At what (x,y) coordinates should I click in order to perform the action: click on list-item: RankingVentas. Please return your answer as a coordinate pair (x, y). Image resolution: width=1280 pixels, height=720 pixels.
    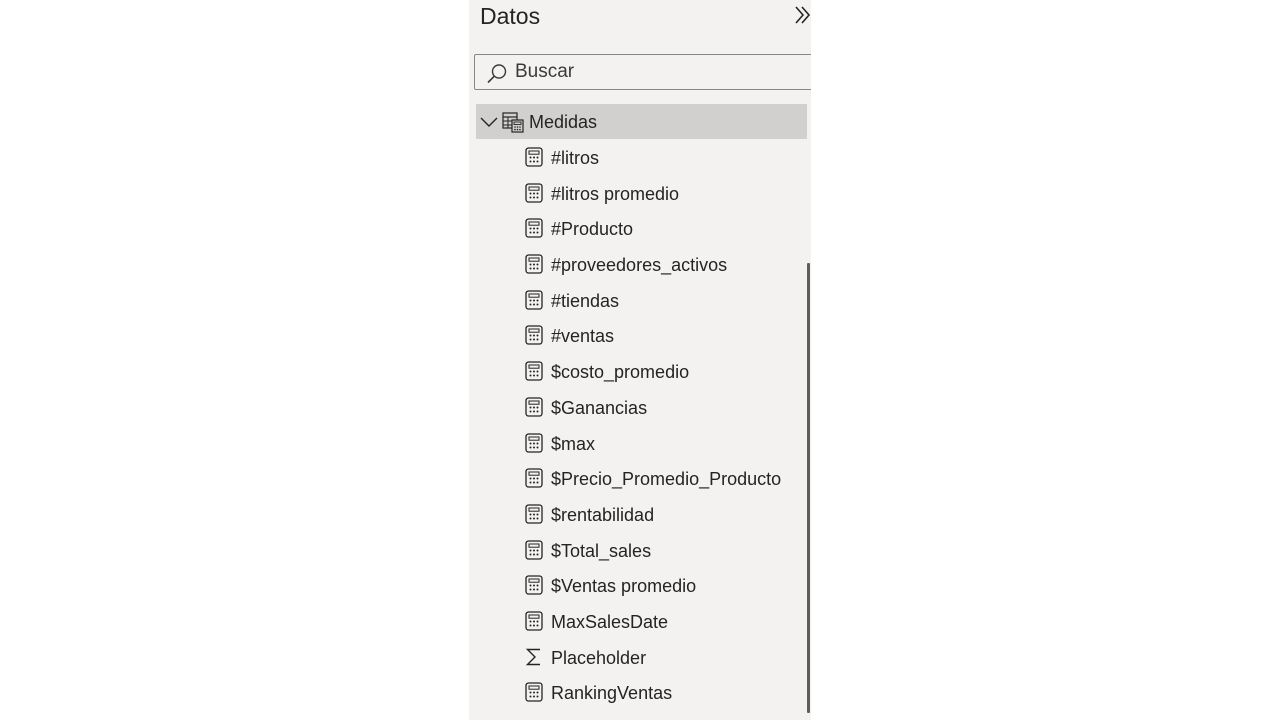
    Looking at the image, I should click on (640, 693).